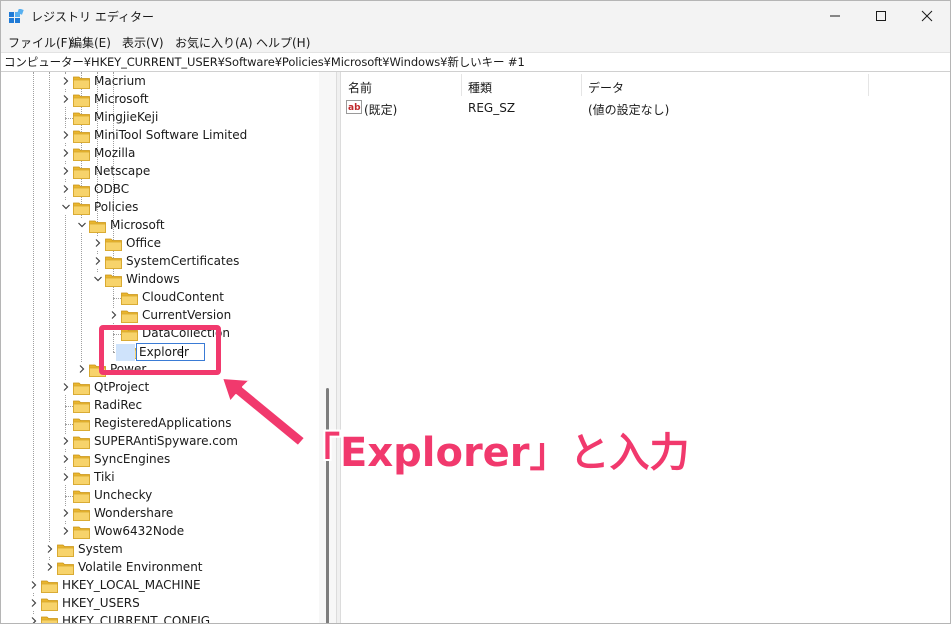  What do you see at coordinates (492, 108) in the screenshot?
I see `value-type: REG_SZ` at bounding box center [492, 108].